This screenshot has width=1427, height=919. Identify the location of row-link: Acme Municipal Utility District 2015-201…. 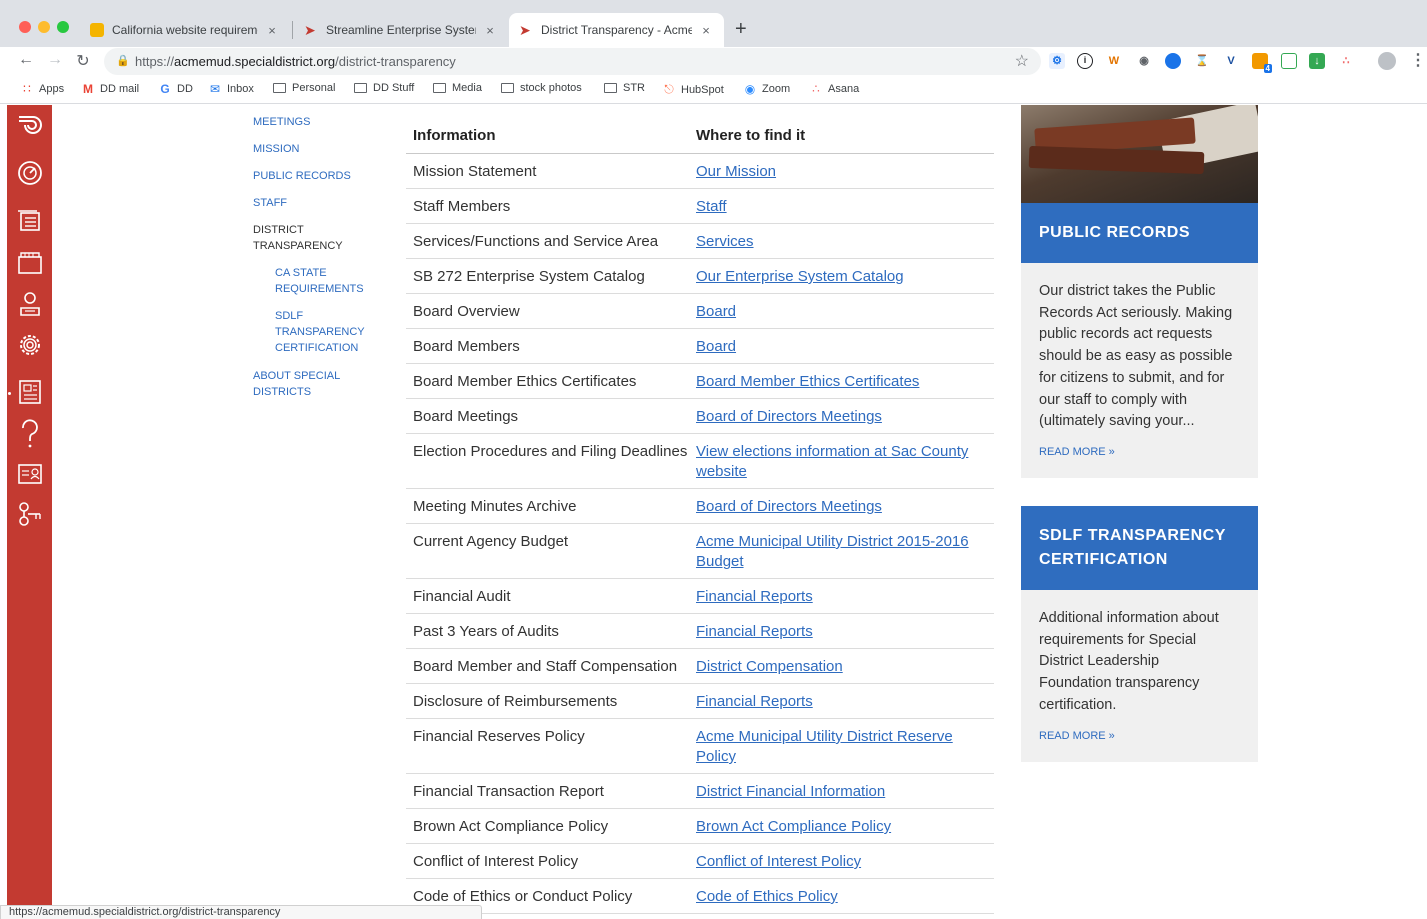
(841, 552).